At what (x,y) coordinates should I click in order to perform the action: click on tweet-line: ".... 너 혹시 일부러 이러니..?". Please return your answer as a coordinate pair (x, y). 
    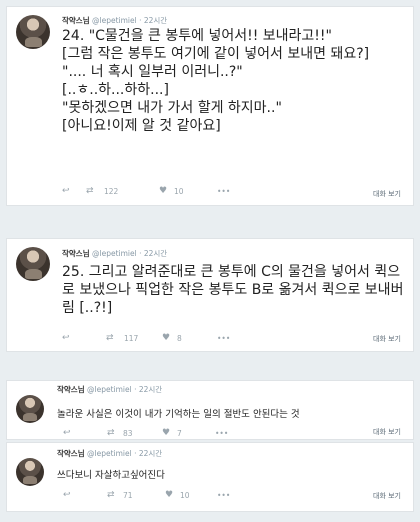
    Looking at the image, I should click on (152, 72).